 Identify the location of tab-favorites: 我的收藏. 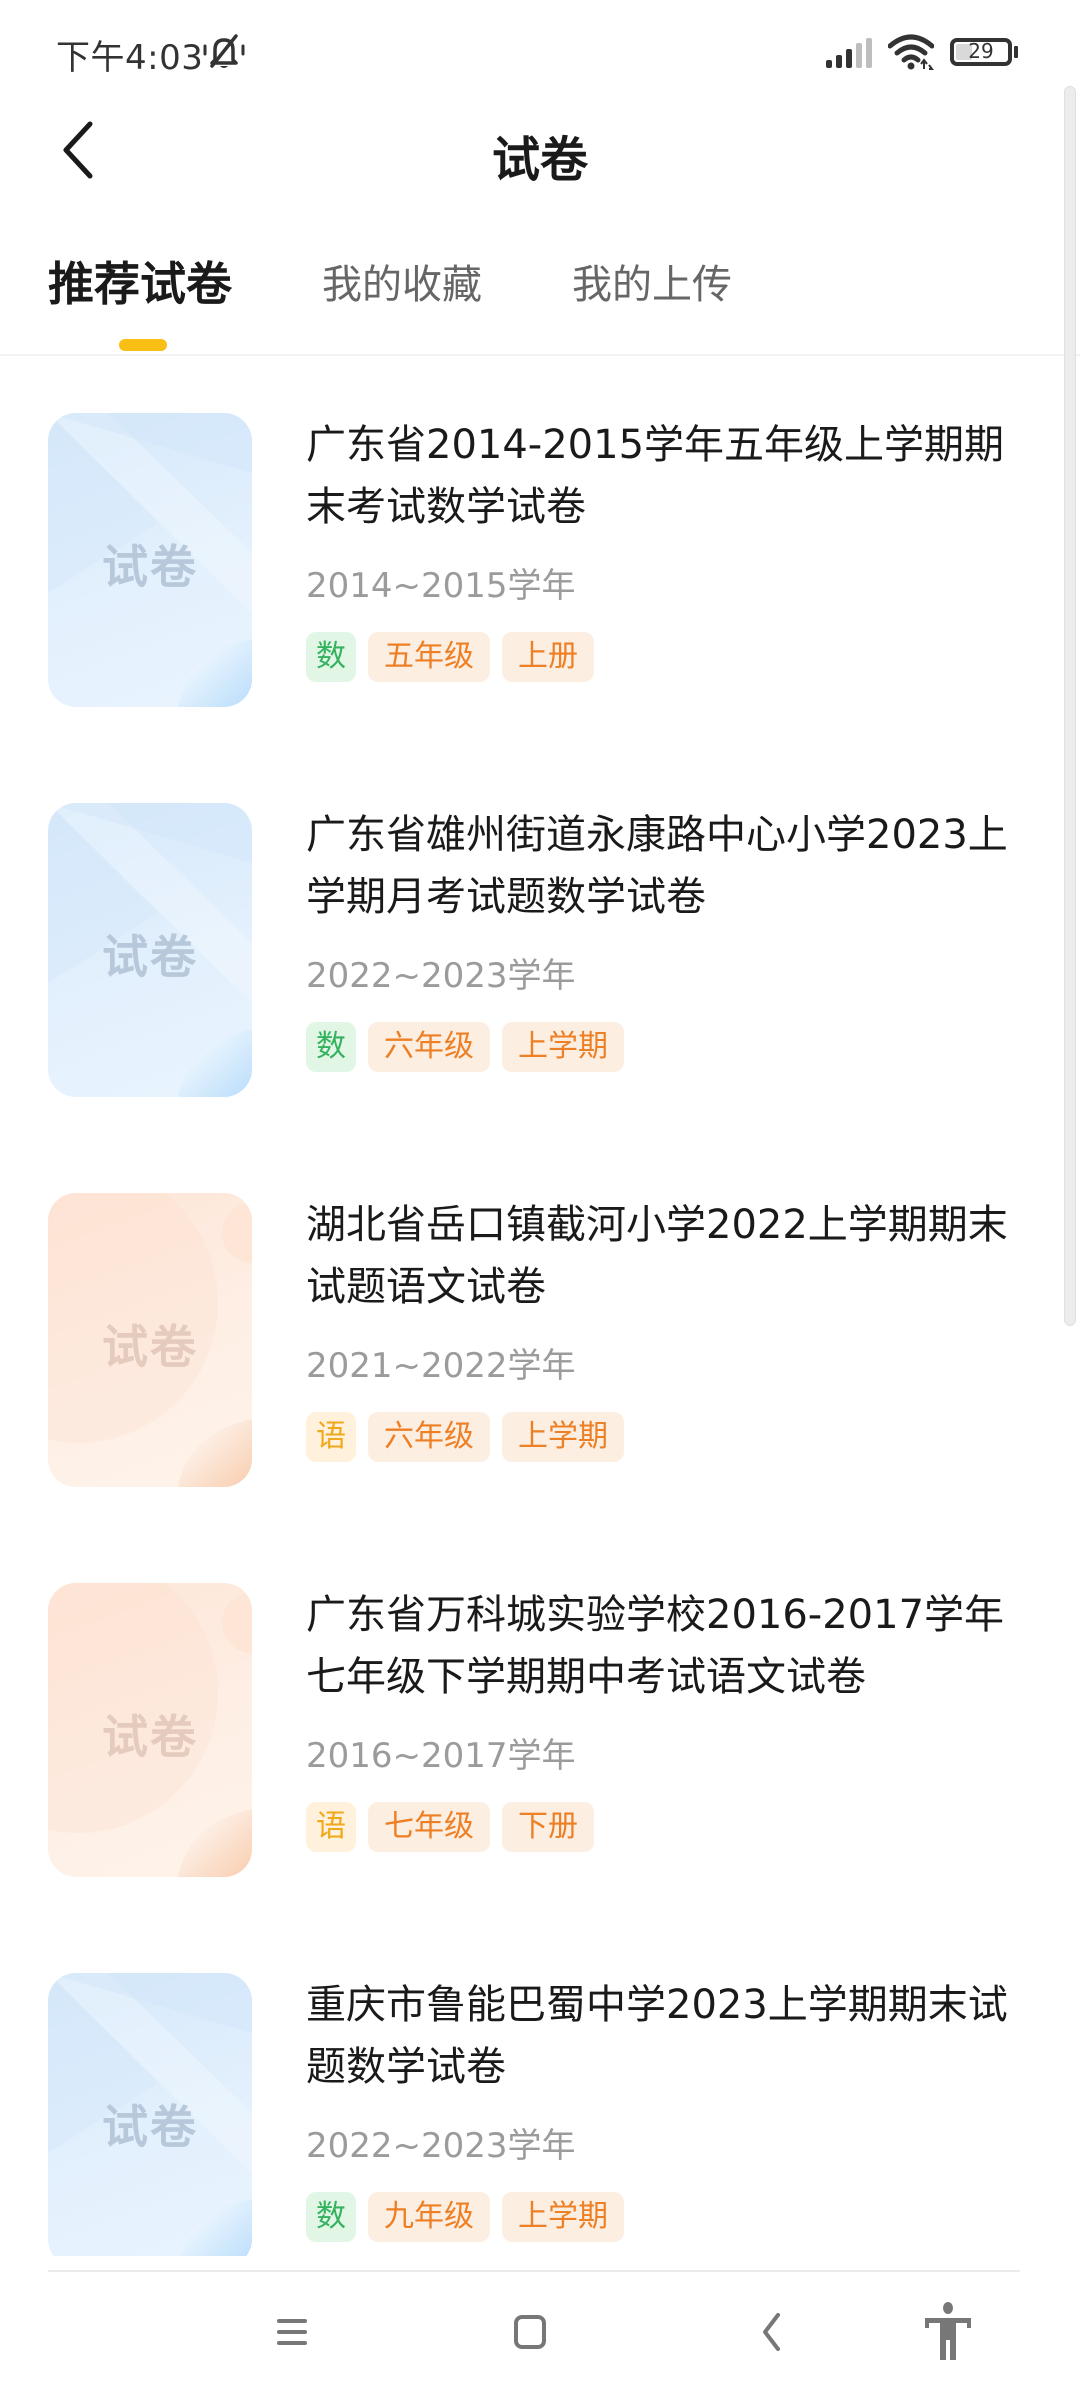
(402, 281).